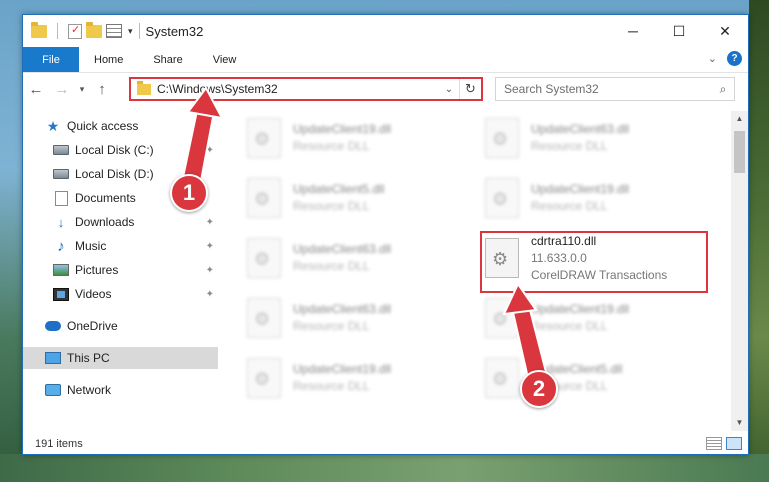 The width and height of the screenshot is (769, 482). Describe the element at coordinates (94, 29) in the screenshot. I see `new-folder-icon` at that location.